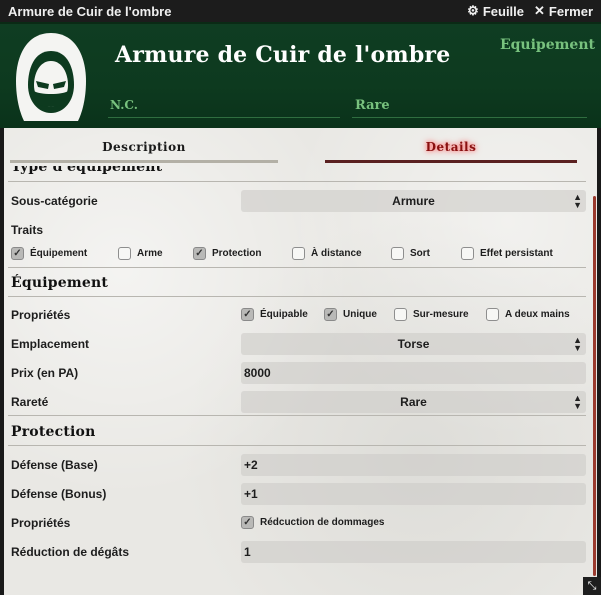 The image size is (601, 595). I want to click on close-button: ✕ Fermer, so click(563, 11).